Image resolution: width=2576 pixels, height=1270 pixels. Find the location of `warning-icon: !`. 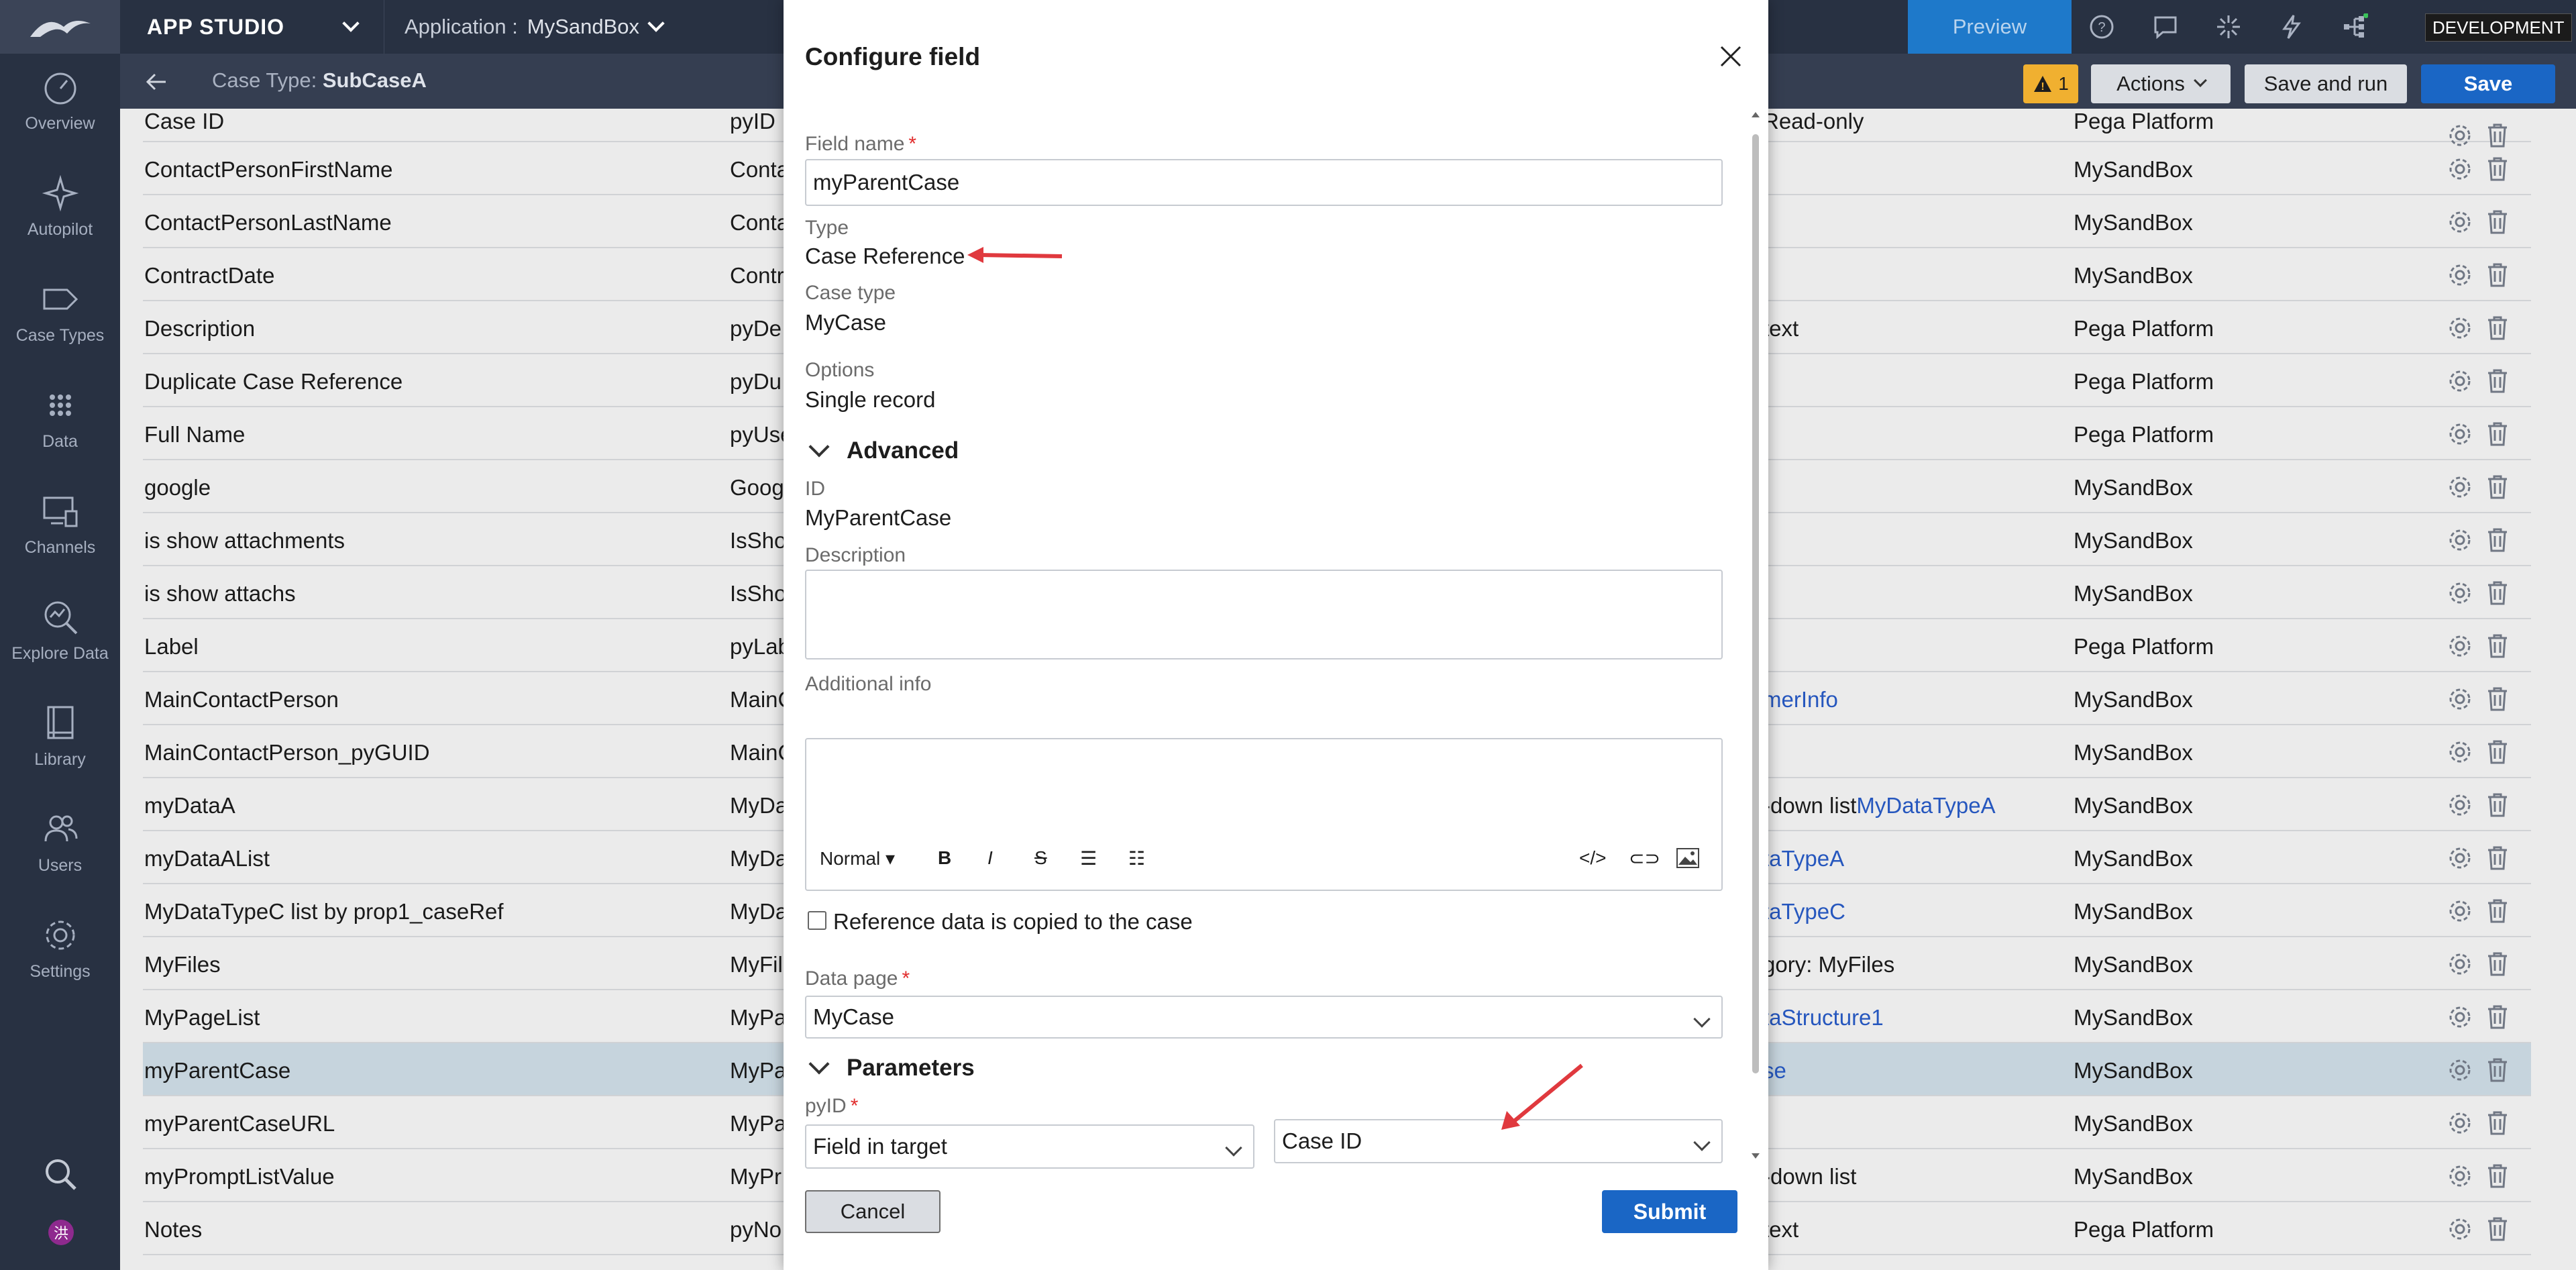

warning-icon: ! is located at coordinates (2043, 84).